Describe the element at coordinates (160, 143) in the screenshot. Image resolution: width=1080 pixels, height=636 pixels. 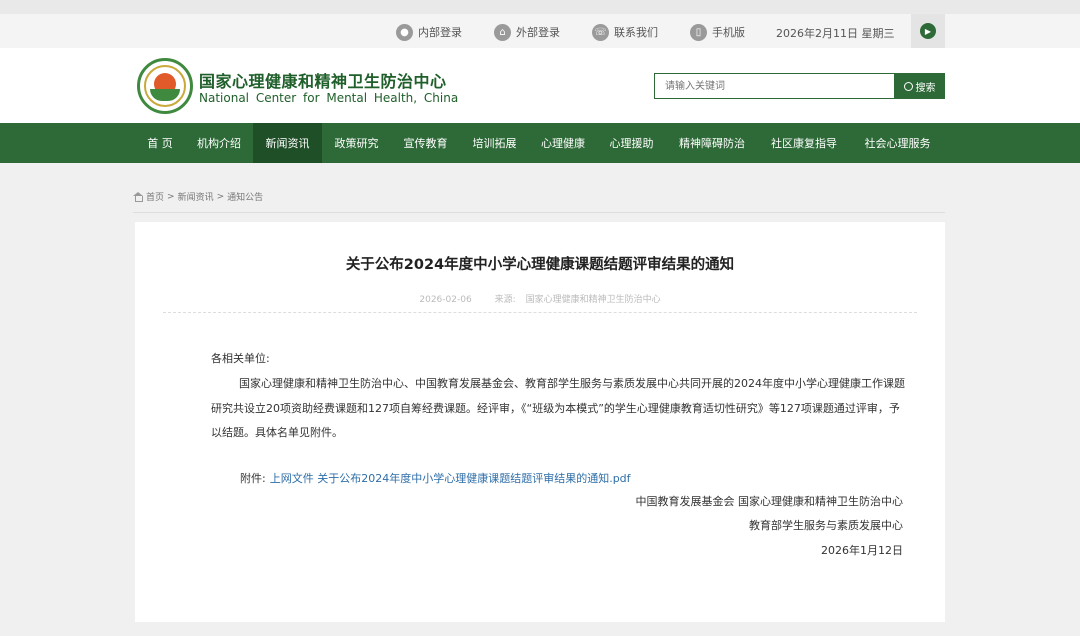
I see `nav-item-home: 首 页` at that location.